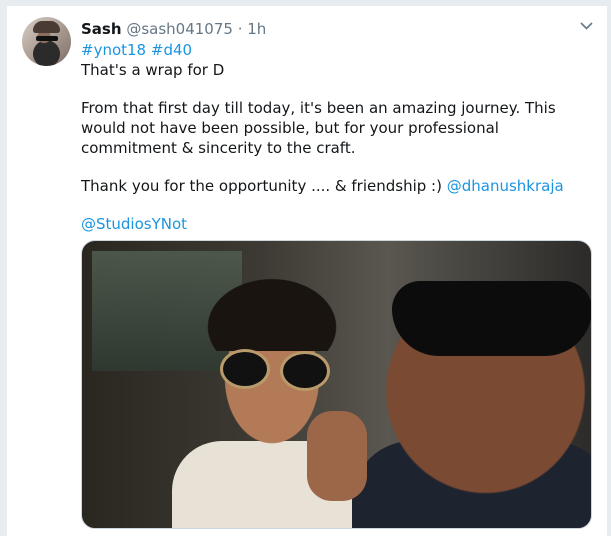  What do you see at coordinates (338, 50) in the screenshot?
I see `hashtag-line: #ynot18 #d40` at bounding box center [338, 50].